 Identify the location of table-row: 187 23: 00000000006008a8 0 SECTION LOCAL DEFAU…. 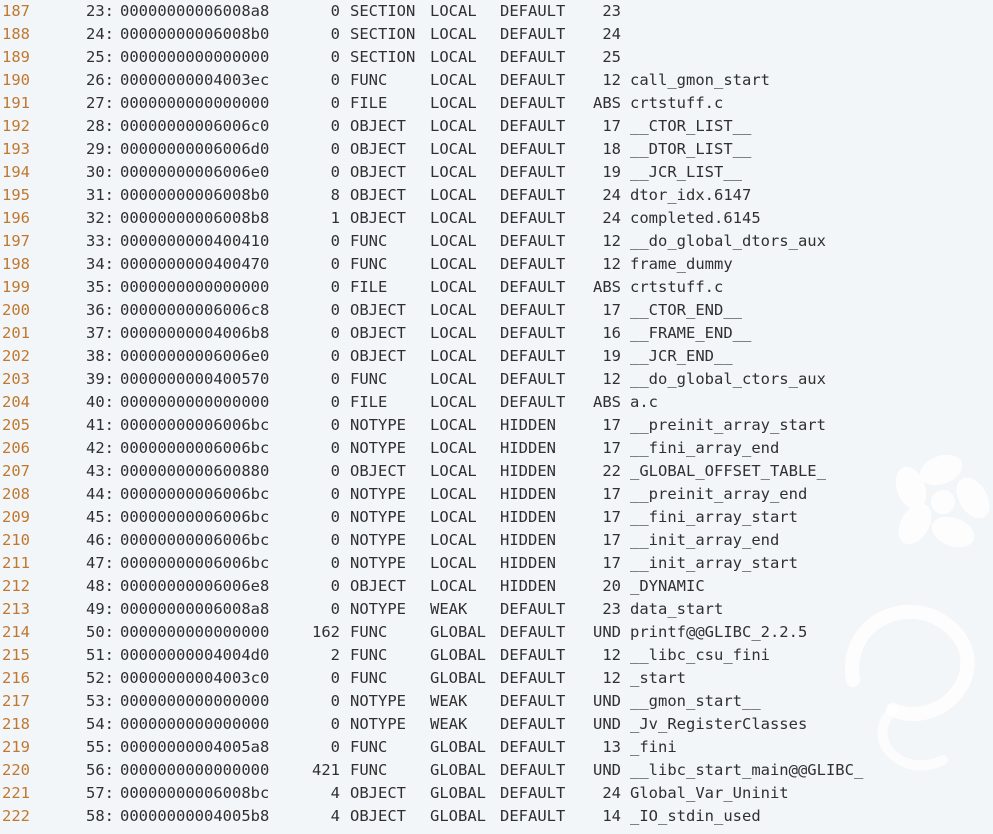
(496, 11).